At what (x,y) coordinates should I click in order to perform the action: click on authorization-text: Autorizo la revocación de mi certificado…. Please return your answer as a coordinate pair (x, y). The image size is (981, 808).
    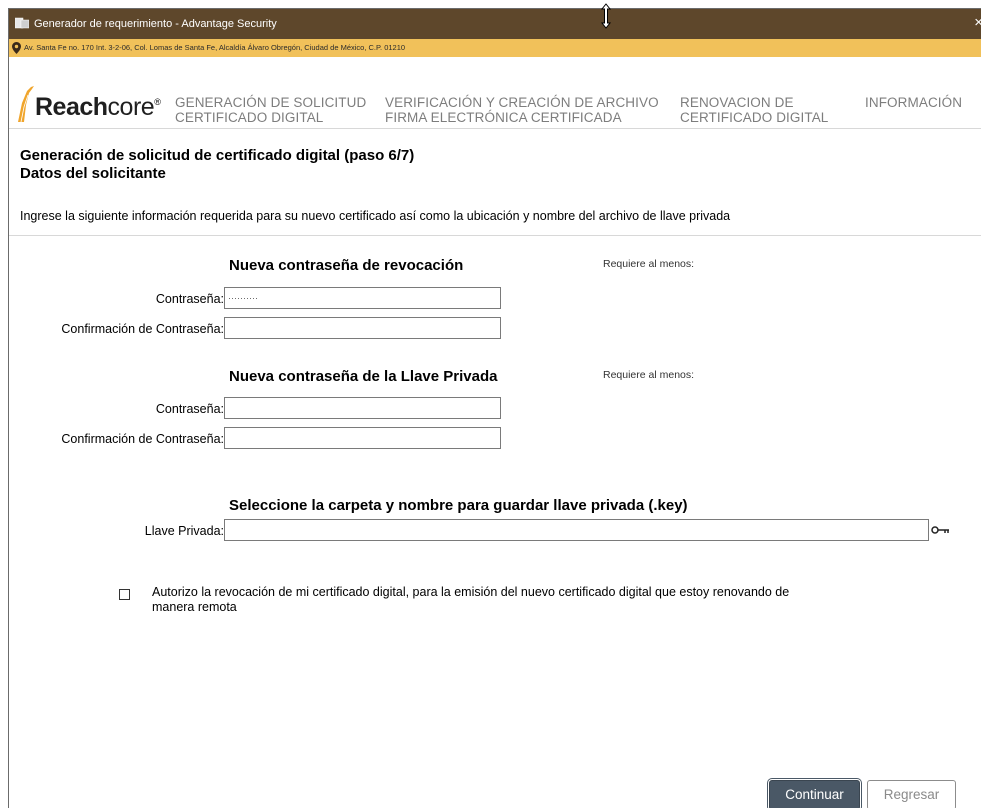
    Looking at the image, I should click on (471, 599).